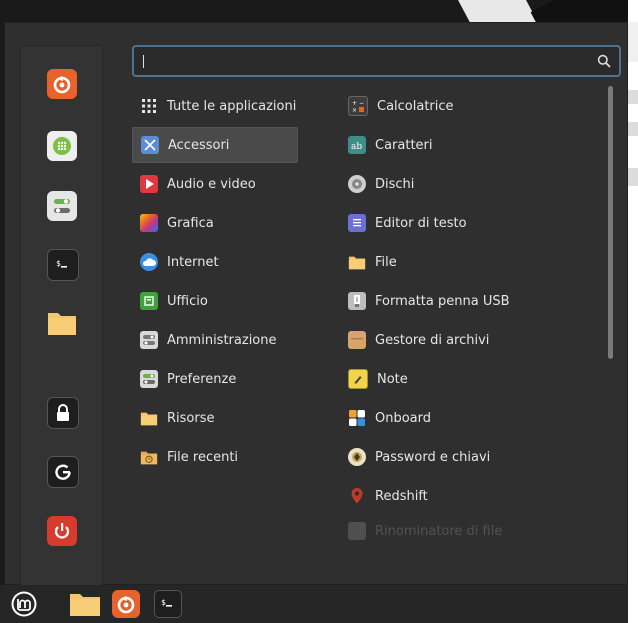 The width and height of the screenshot is (638, 623). Describe the element at coordinates (470, 145) in the screenshot. I see `app-fonts: ab Caratteri` at that location.